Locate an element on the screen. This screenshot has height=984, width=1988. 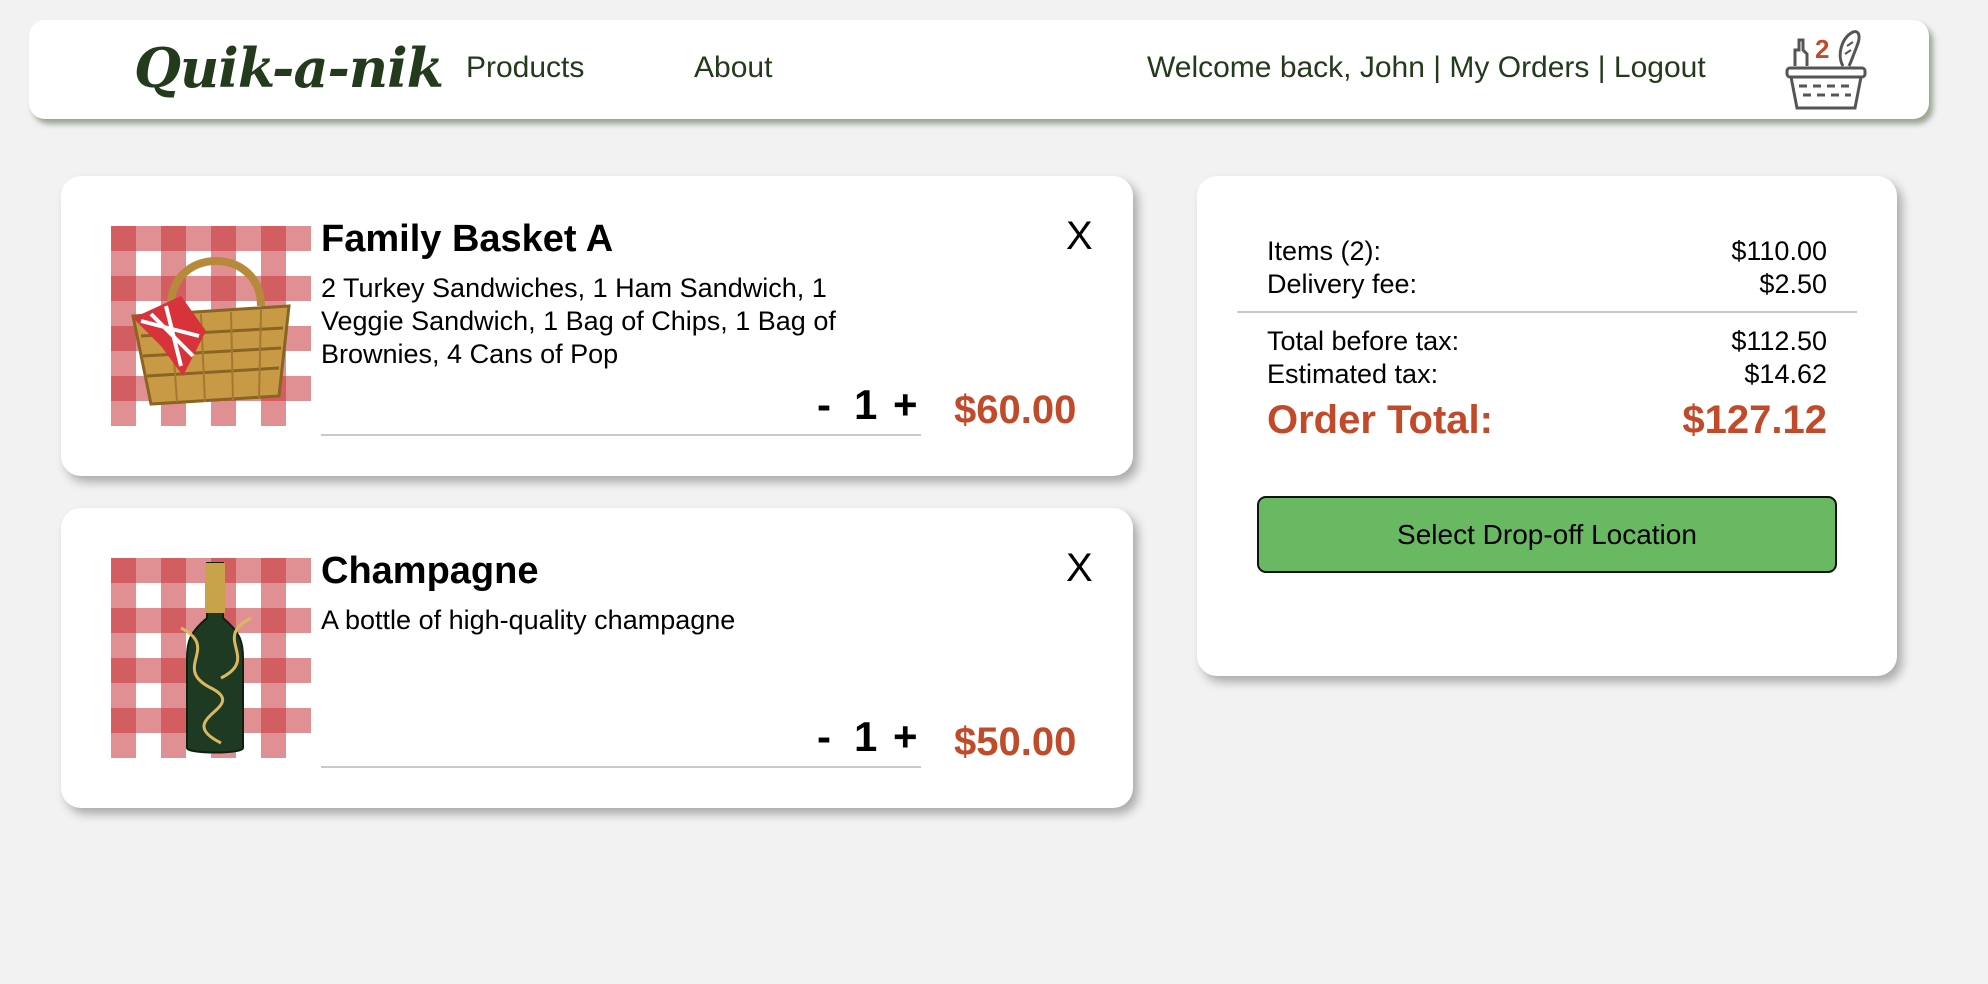
my-orders-link: My Orders is located at coordinates (1519, 67).